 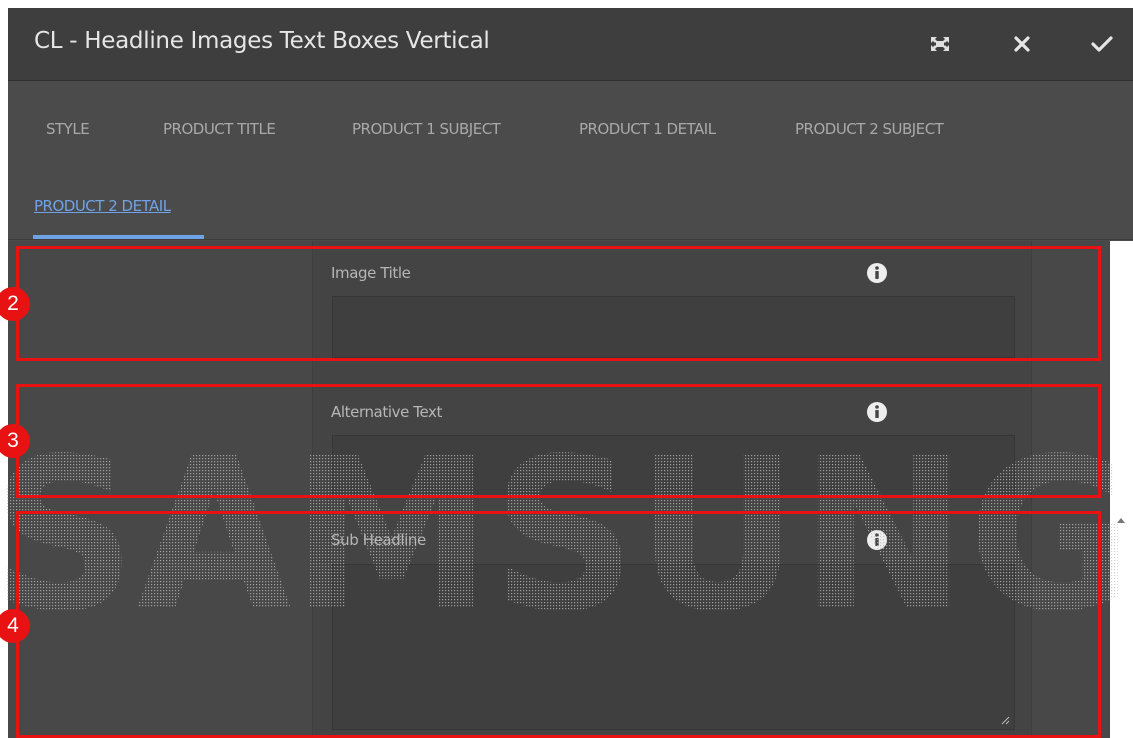 What do you see at coordinates (869, 129) in the screenshot?
I see `tab-product-2-subject: PRODUCT 2 SUBJECT` at bounding box center [869, 129].